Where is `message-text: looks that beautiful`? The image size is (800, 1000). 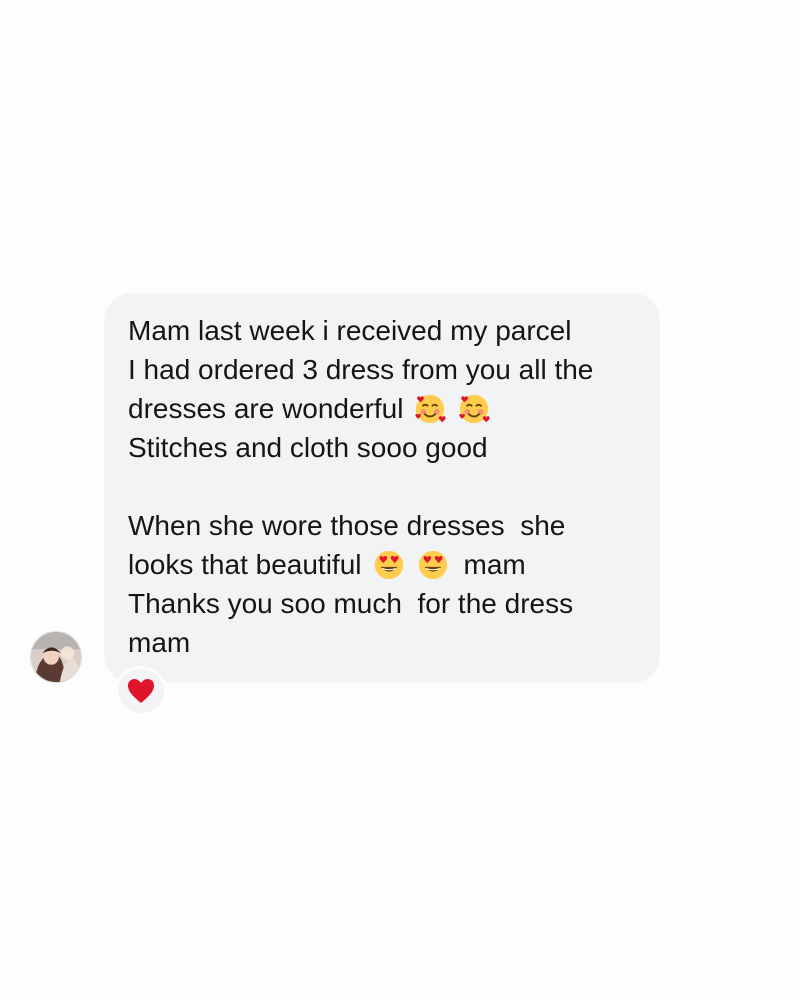
message-text: looks that beautiful is located at coordinates (245, 564).